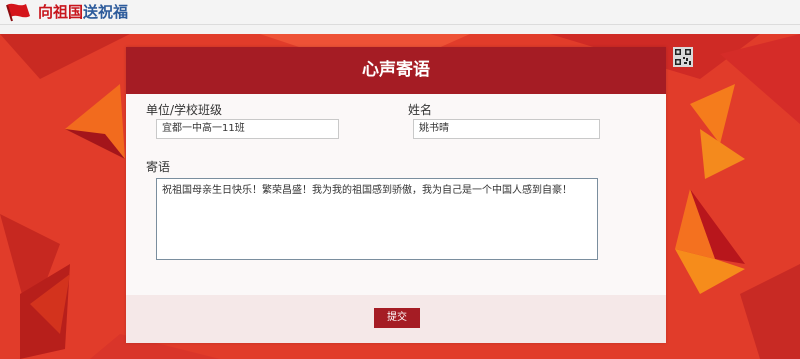  I want to click on site-title-blue: 送祝福, so click(106, 12).